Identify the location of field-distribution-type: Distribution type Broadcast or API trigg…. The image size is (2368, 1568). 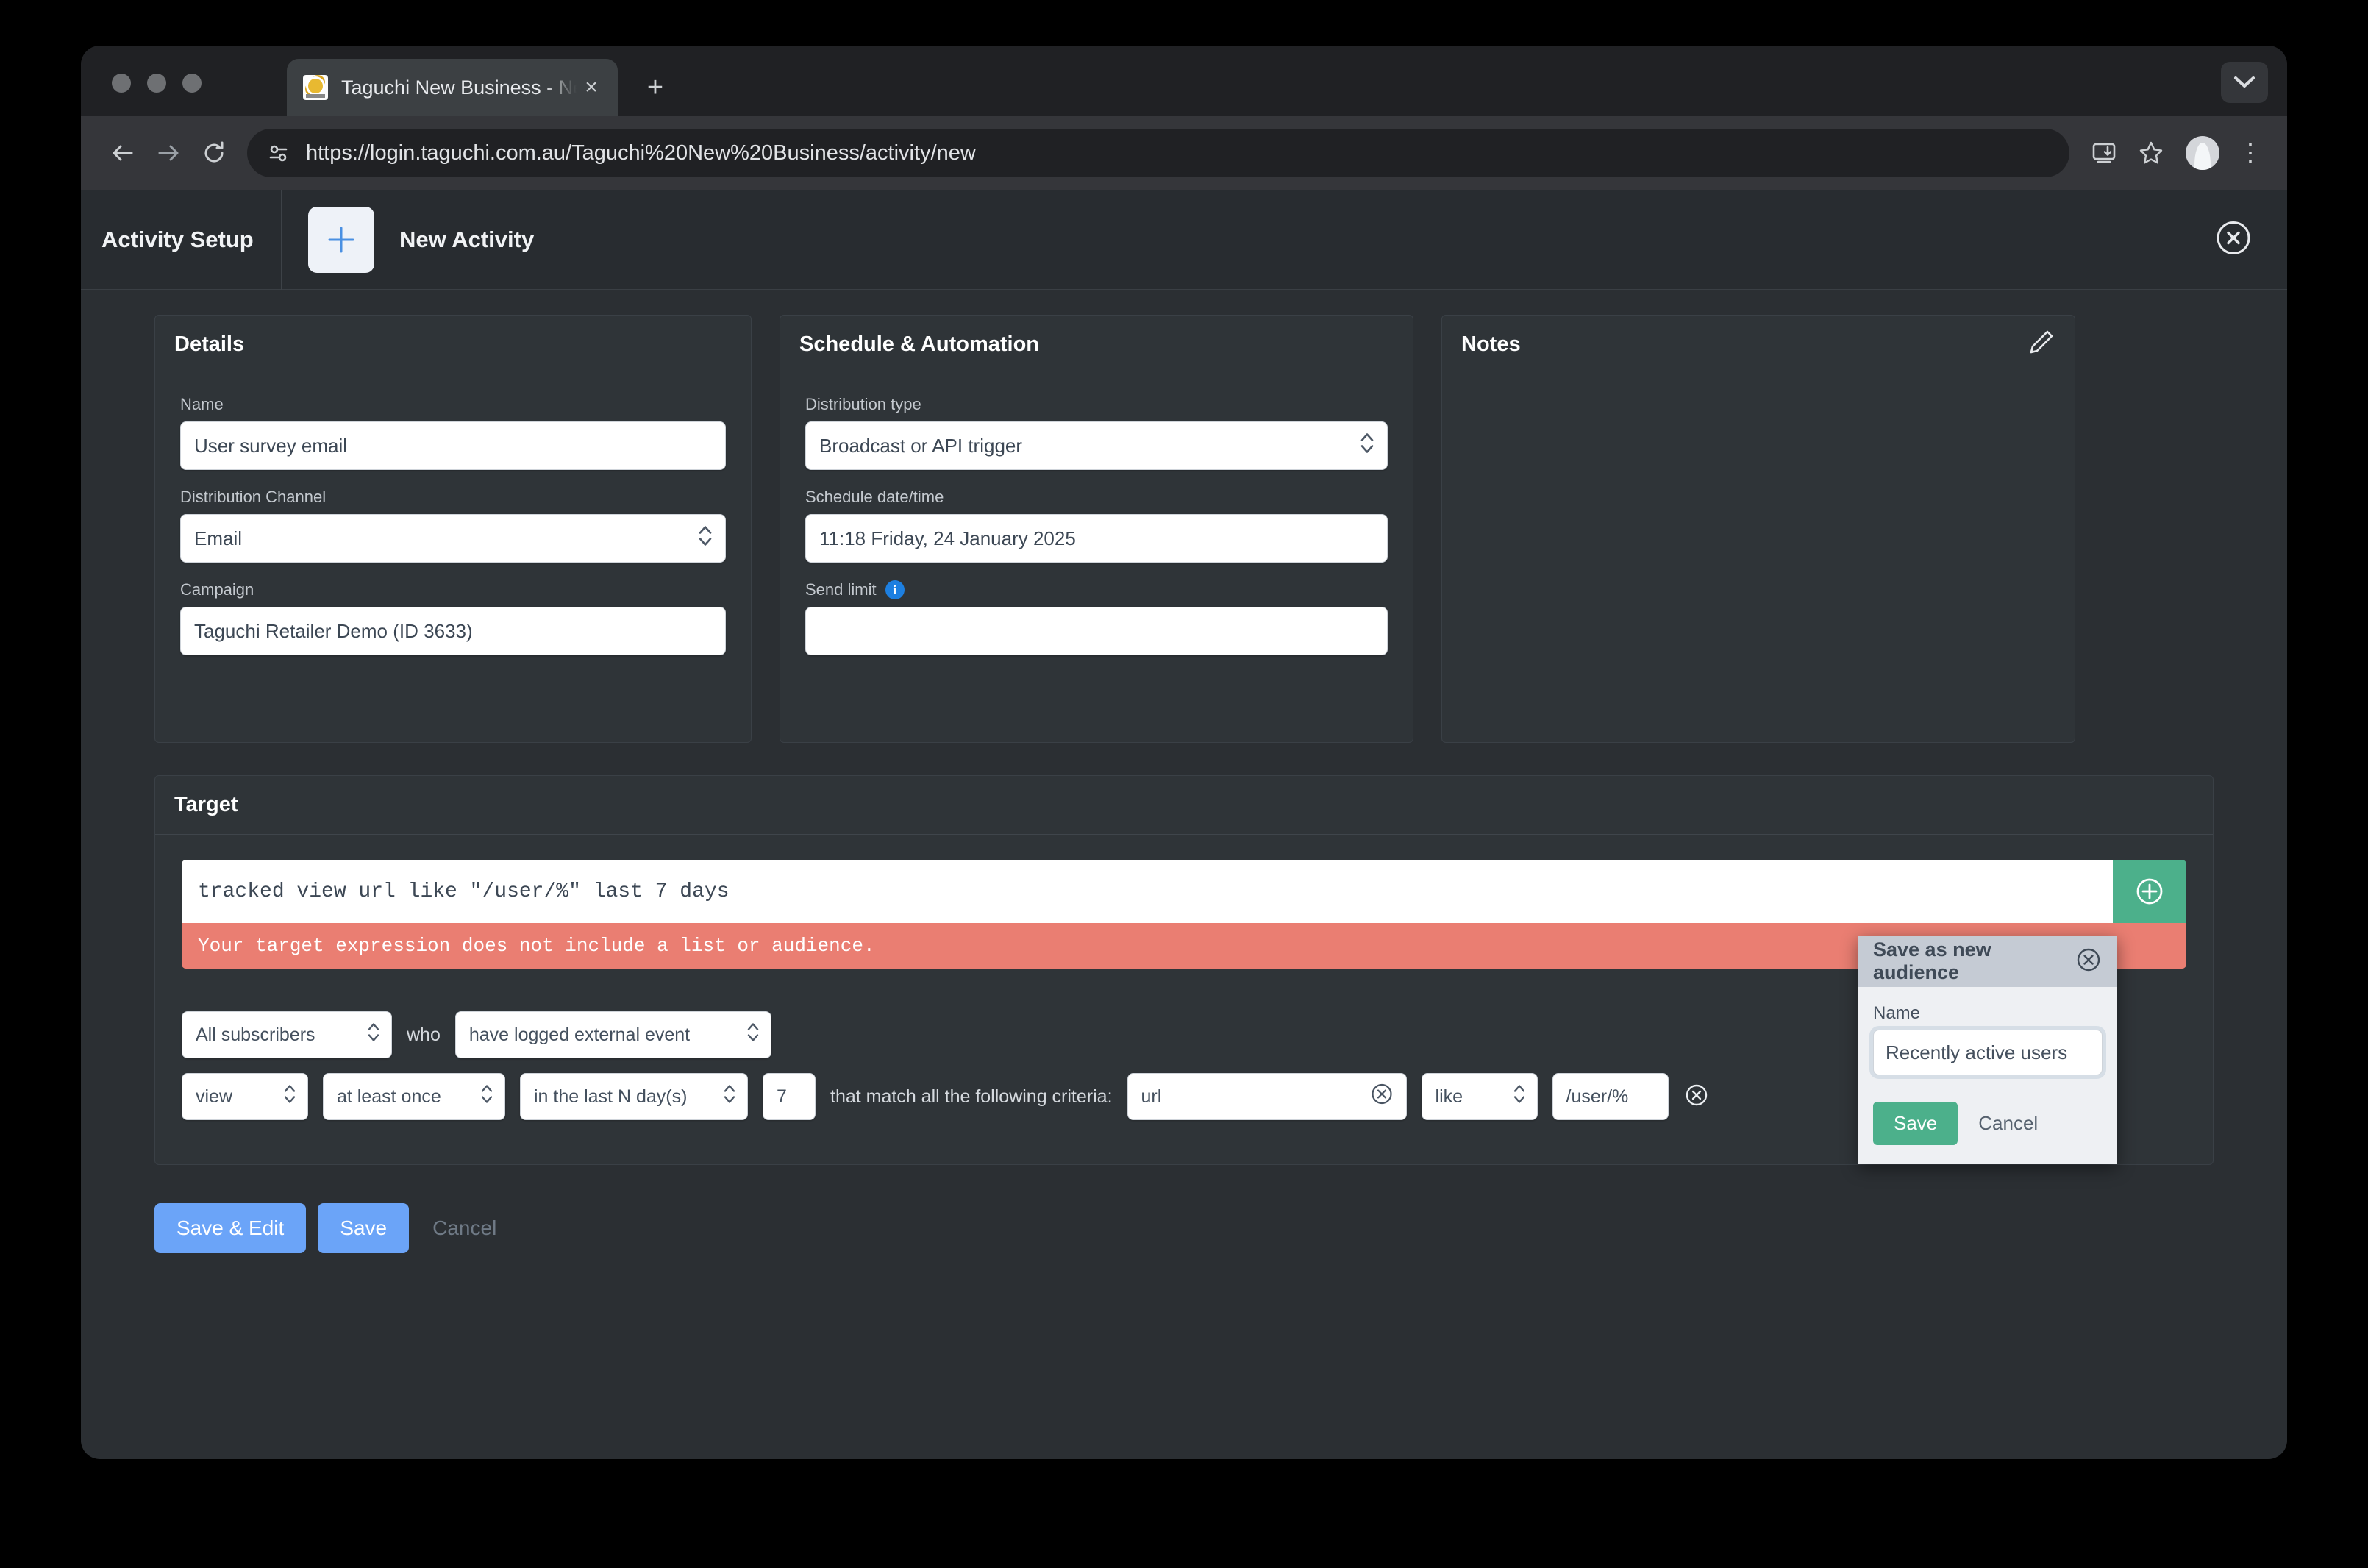
(1096, 432).